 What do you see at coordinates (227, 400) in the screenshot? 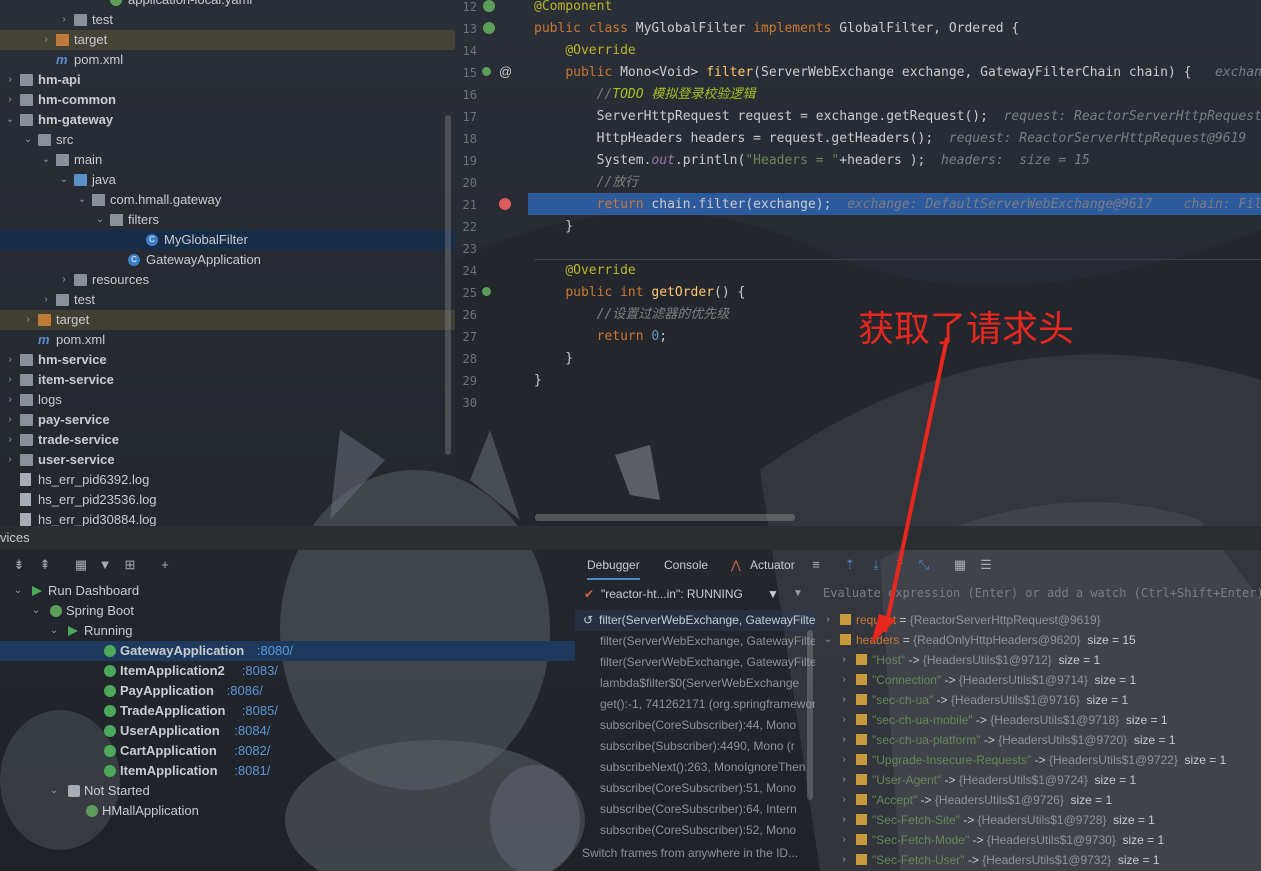
I see `tree-item: › logs` at bounding box center [227, 400].